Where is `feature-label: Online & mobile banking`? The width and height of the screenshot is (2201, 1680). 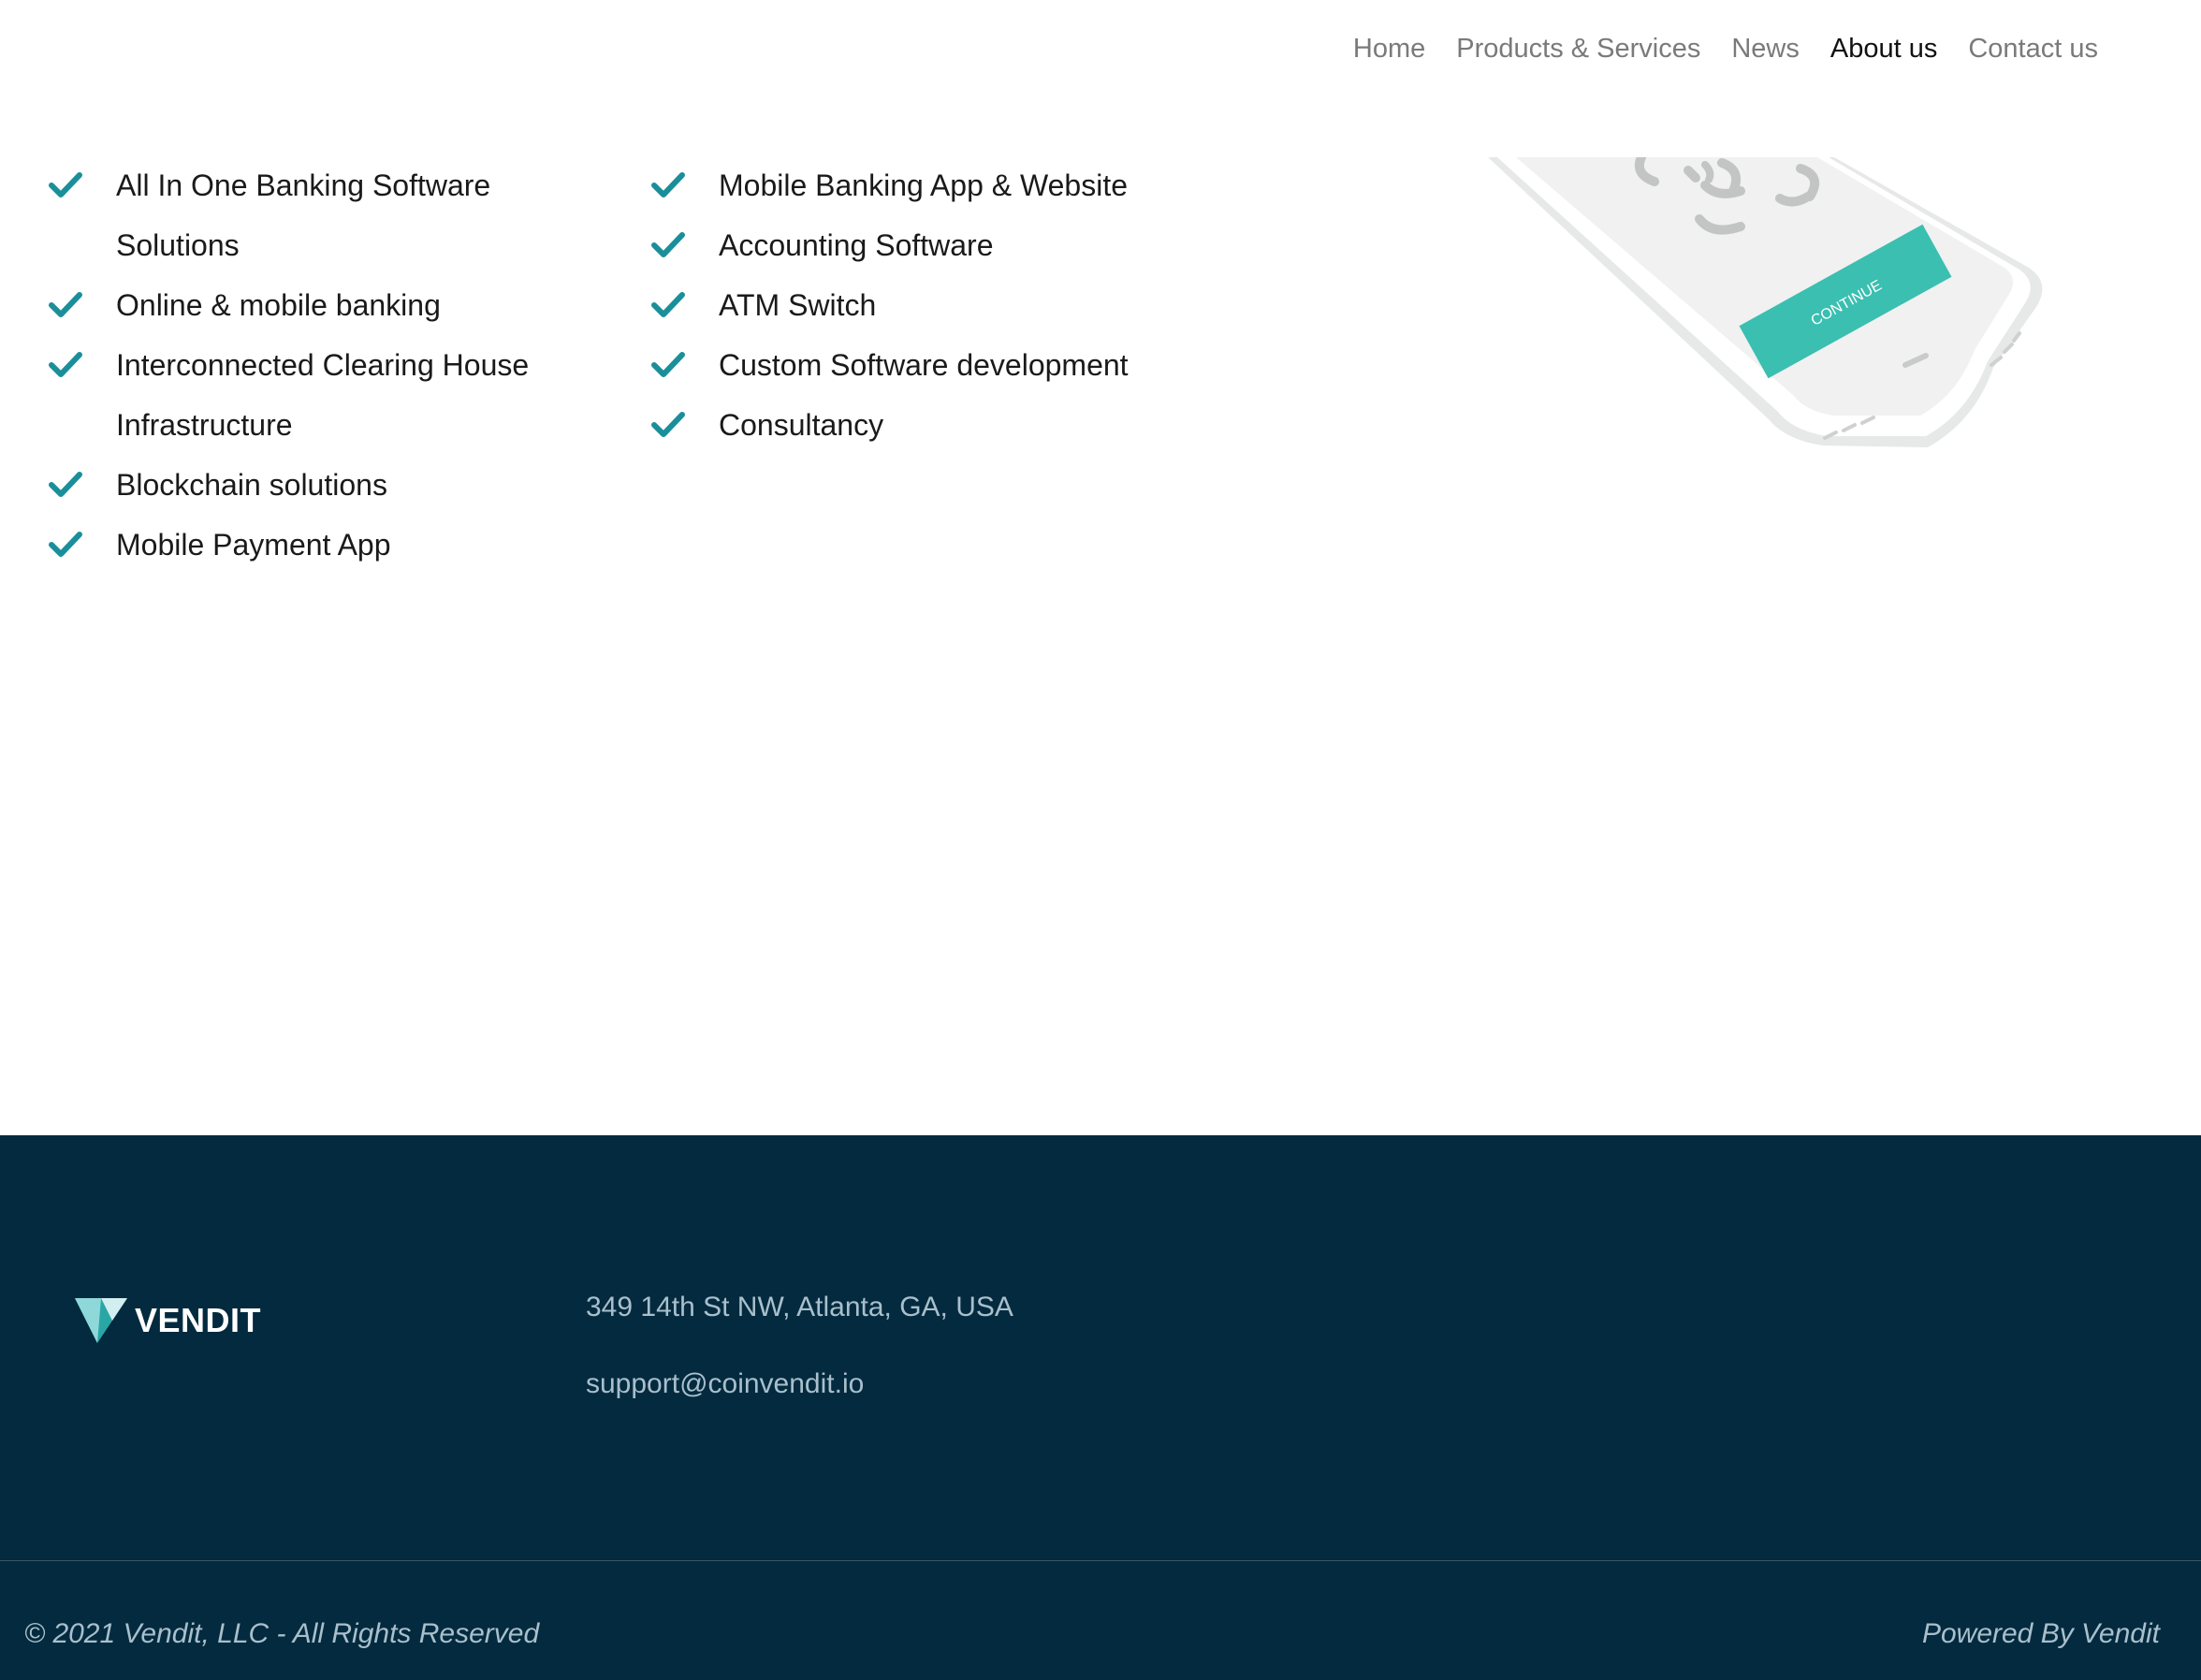
feature-label: Online & mobile banking is located at coordinates (278, 305).